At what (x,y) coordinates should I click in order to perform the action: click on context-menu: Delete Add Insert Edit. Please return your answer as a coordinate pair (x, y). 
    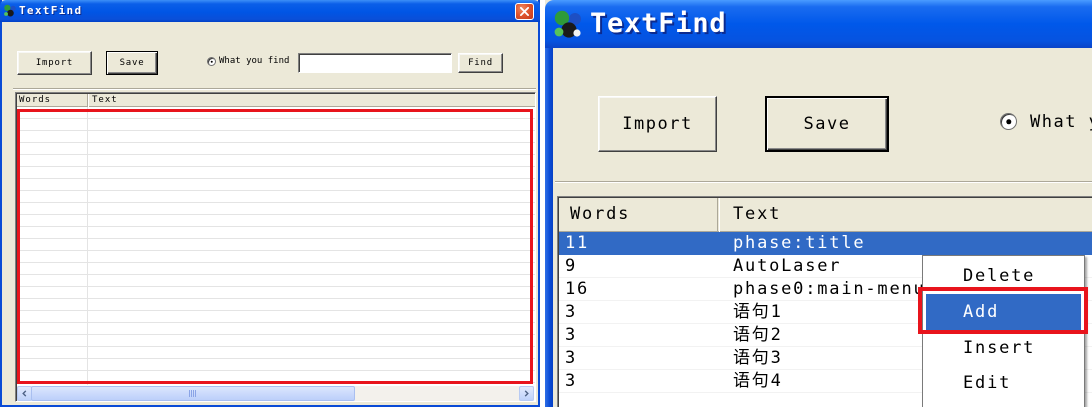
    Looking at the image, I should click on (1003, 331).